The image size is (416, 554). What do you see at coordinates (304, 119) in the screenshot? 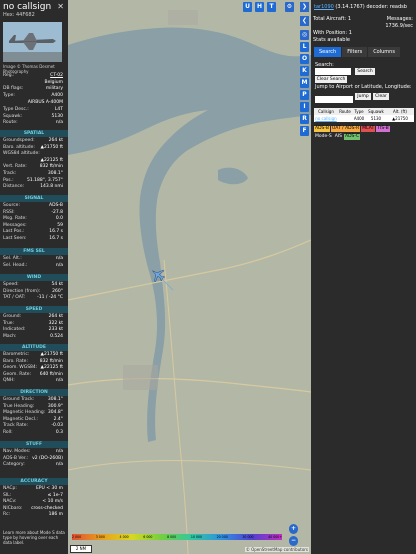
I see `map-button-r: R` at bounding box center [304, 119].